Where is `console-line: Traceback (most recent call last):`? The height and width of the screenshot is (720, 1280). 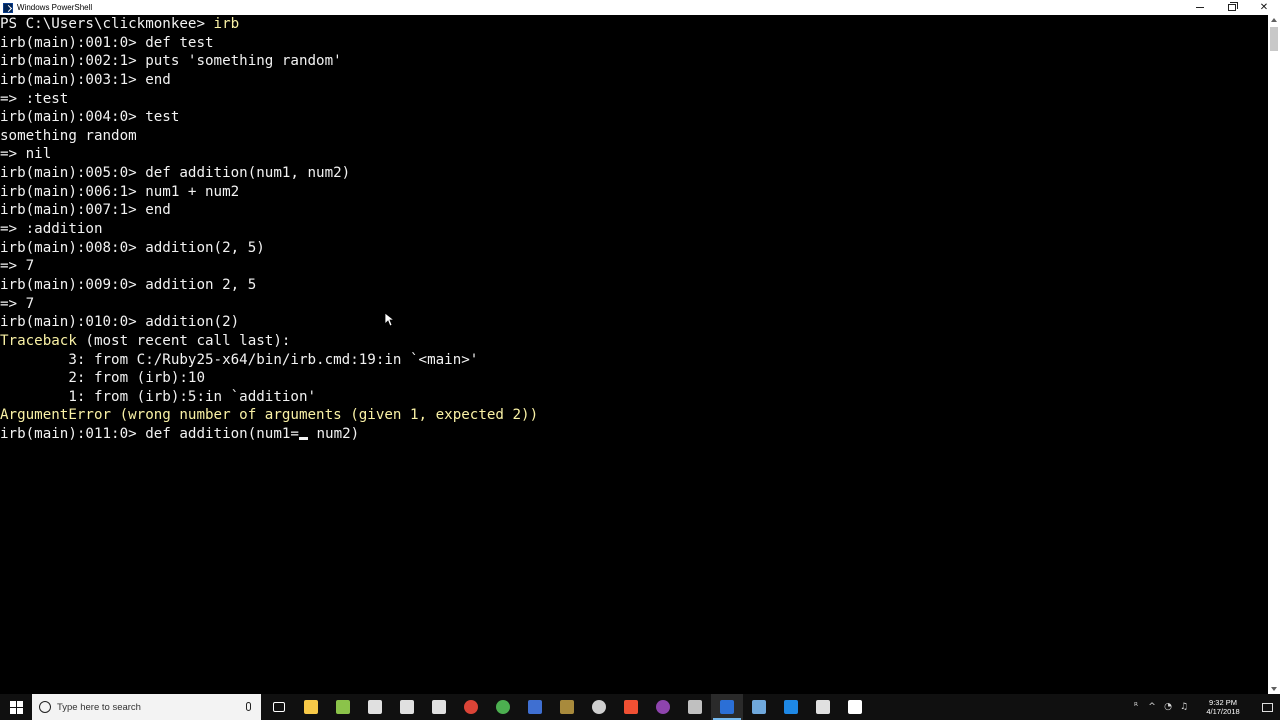
console-line: Traceback (most recent call last): is located at coordinates (634, 341).